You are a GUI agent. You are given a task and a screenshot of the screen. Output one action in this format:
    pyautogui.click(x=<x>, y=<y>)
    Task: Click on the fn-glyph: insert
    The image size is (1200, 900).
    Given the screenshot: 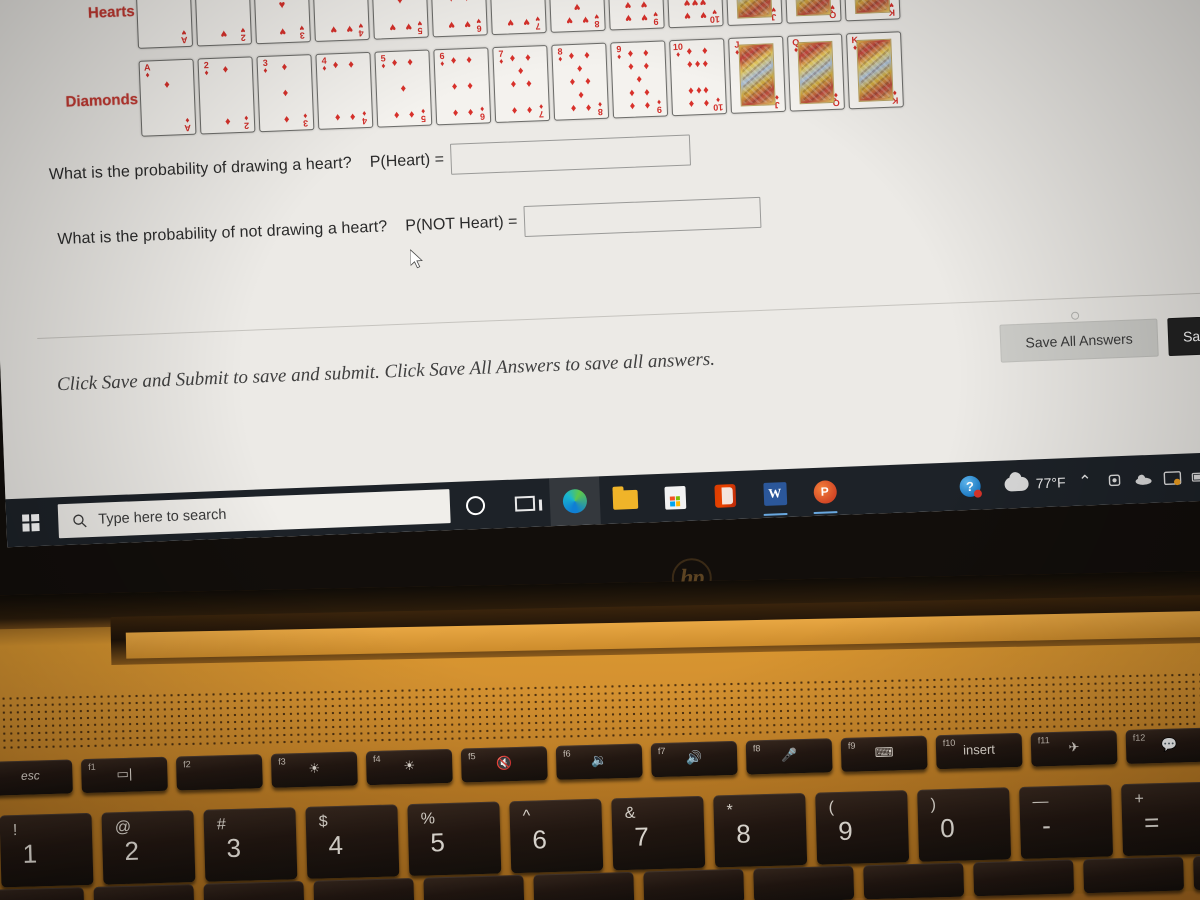 What is the action you would take?
    pyautogui.click(x=979, y=749)
    